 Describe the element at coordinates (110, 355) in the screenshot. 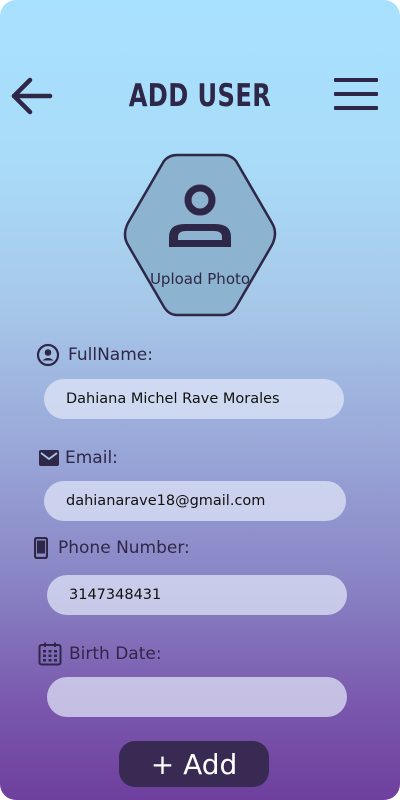

I see `fullname-label: FullName:` at that location.